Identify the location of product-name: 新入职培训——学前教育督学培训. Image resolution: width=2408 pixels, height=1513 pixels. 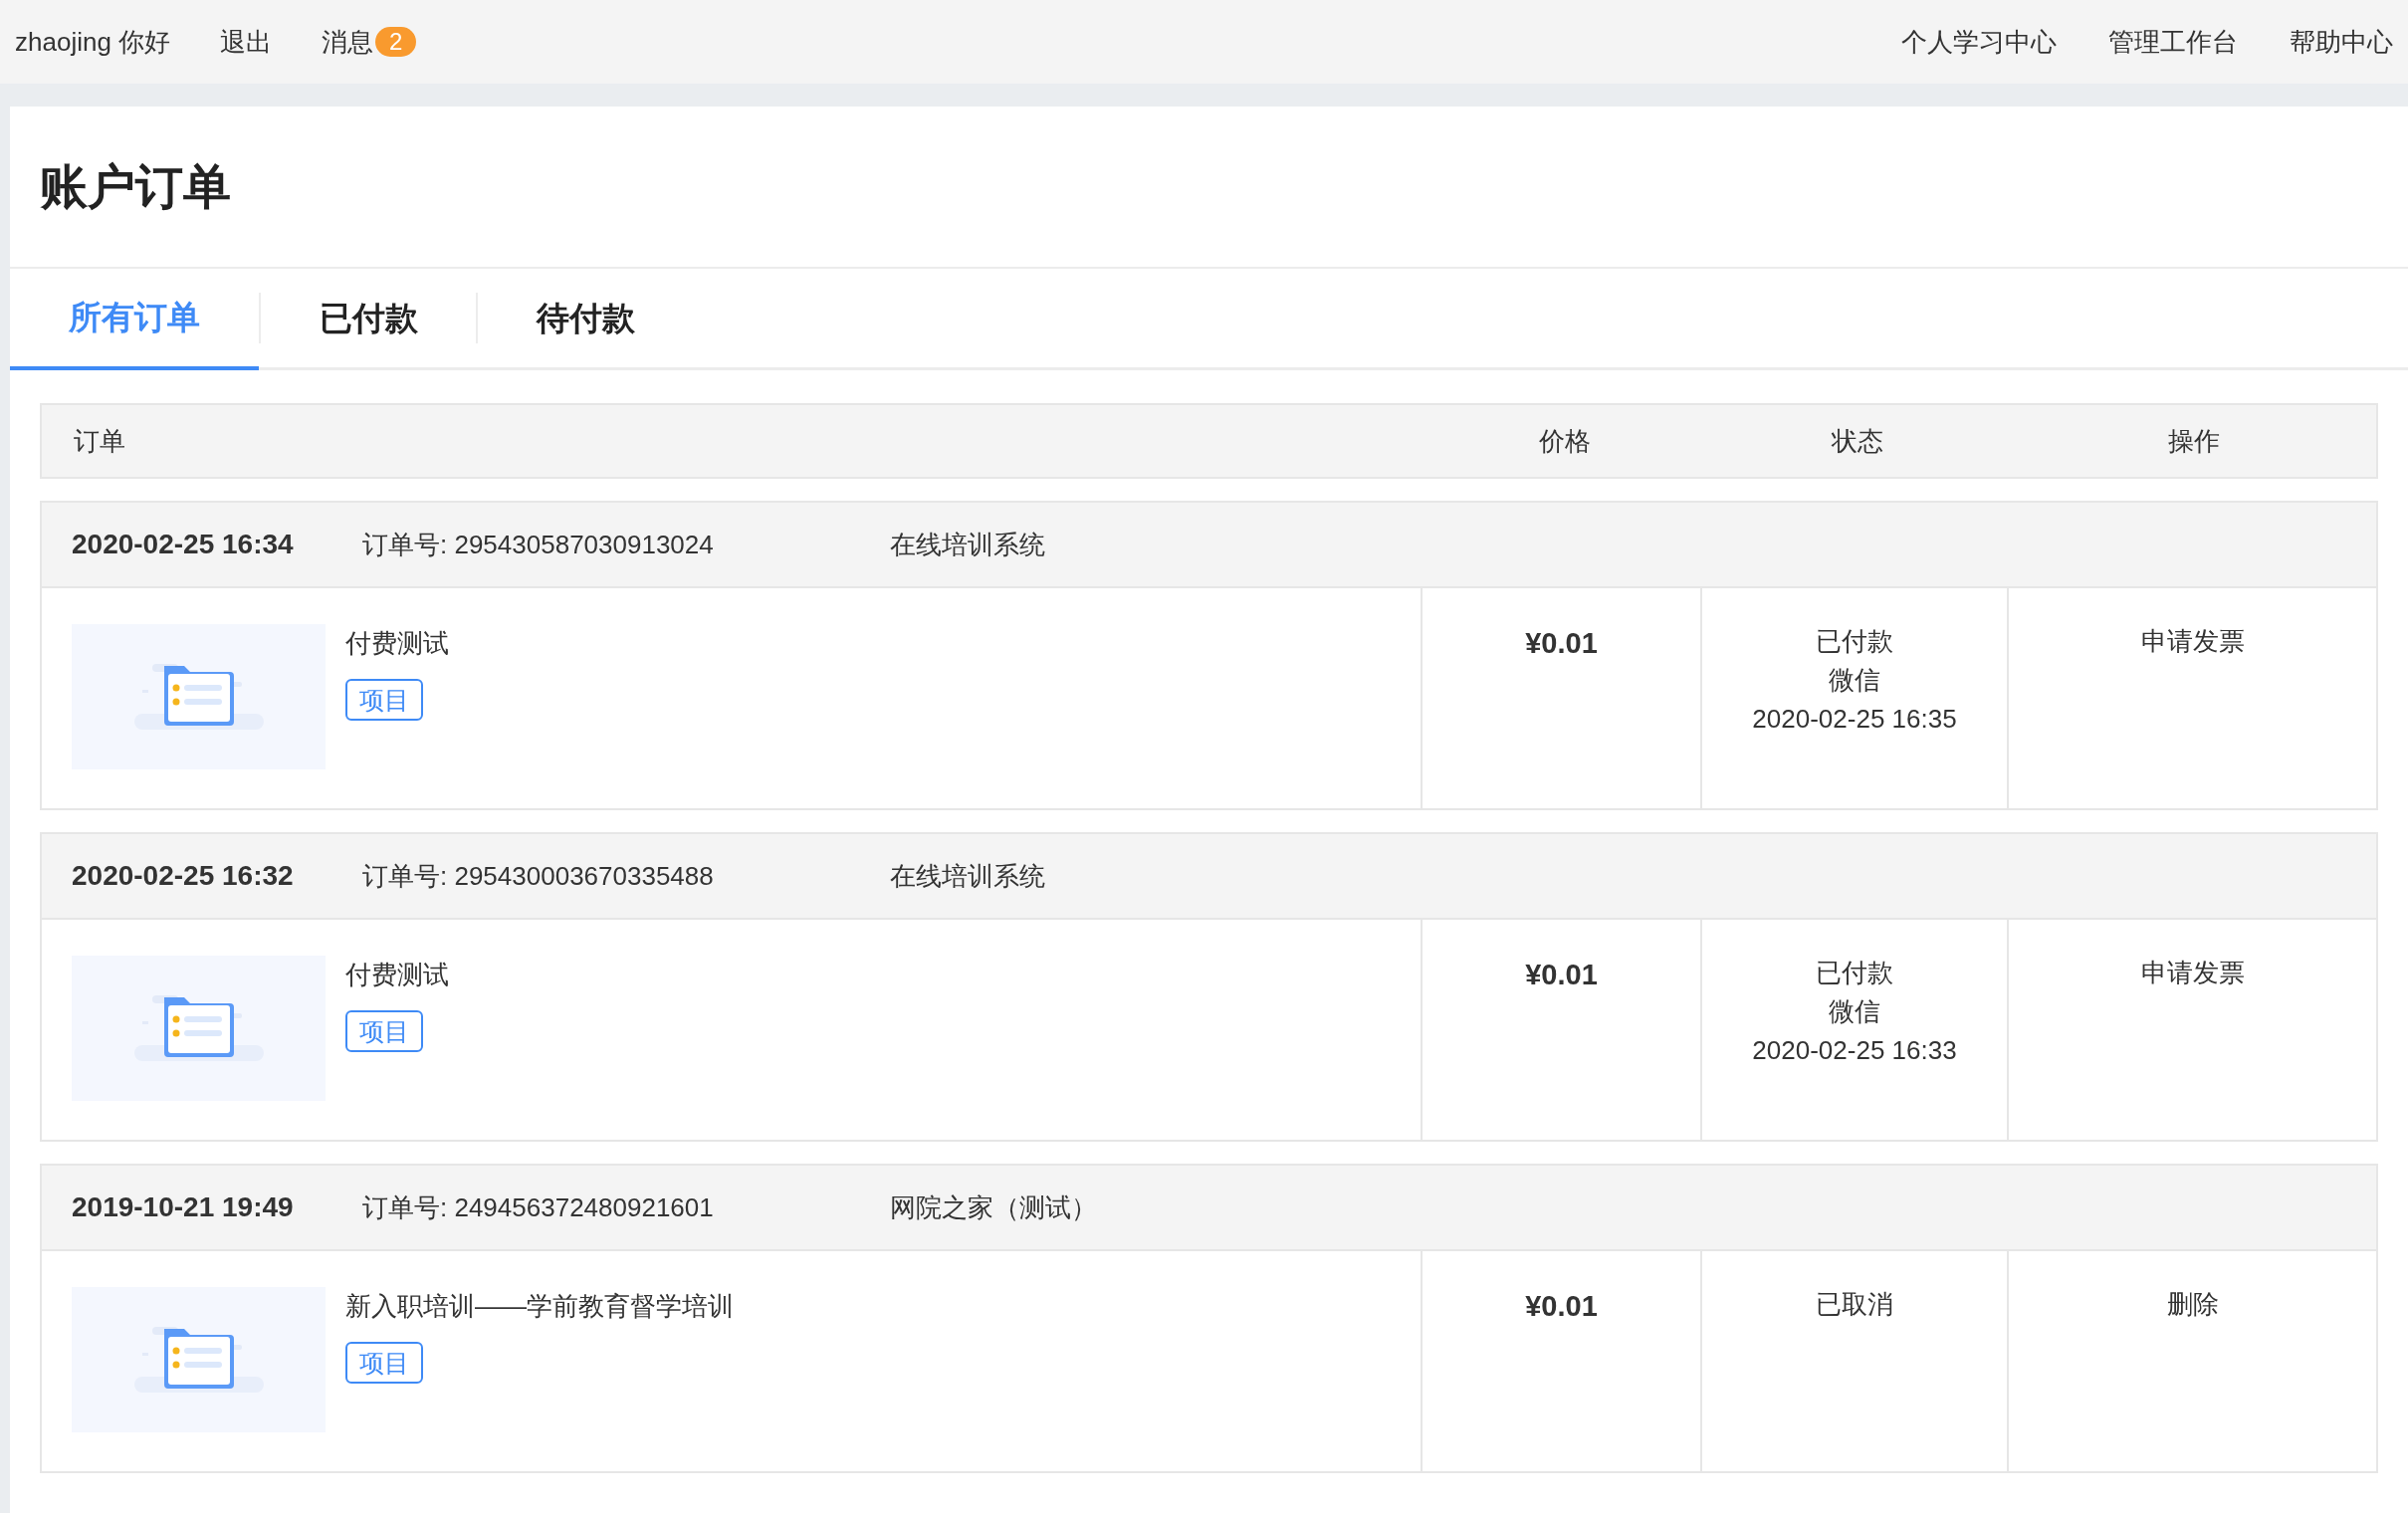
(539, 1306).